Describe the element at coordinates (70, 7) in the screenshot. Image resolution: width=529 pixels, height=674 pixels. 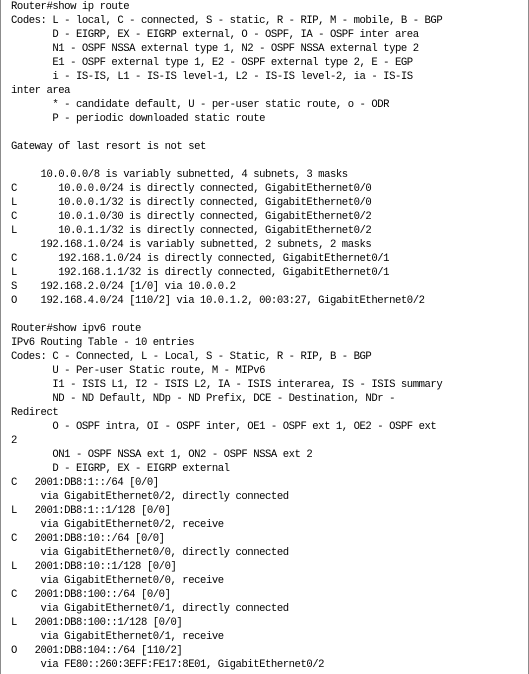
I see `terminal-line: Router#show ip route` at that location.